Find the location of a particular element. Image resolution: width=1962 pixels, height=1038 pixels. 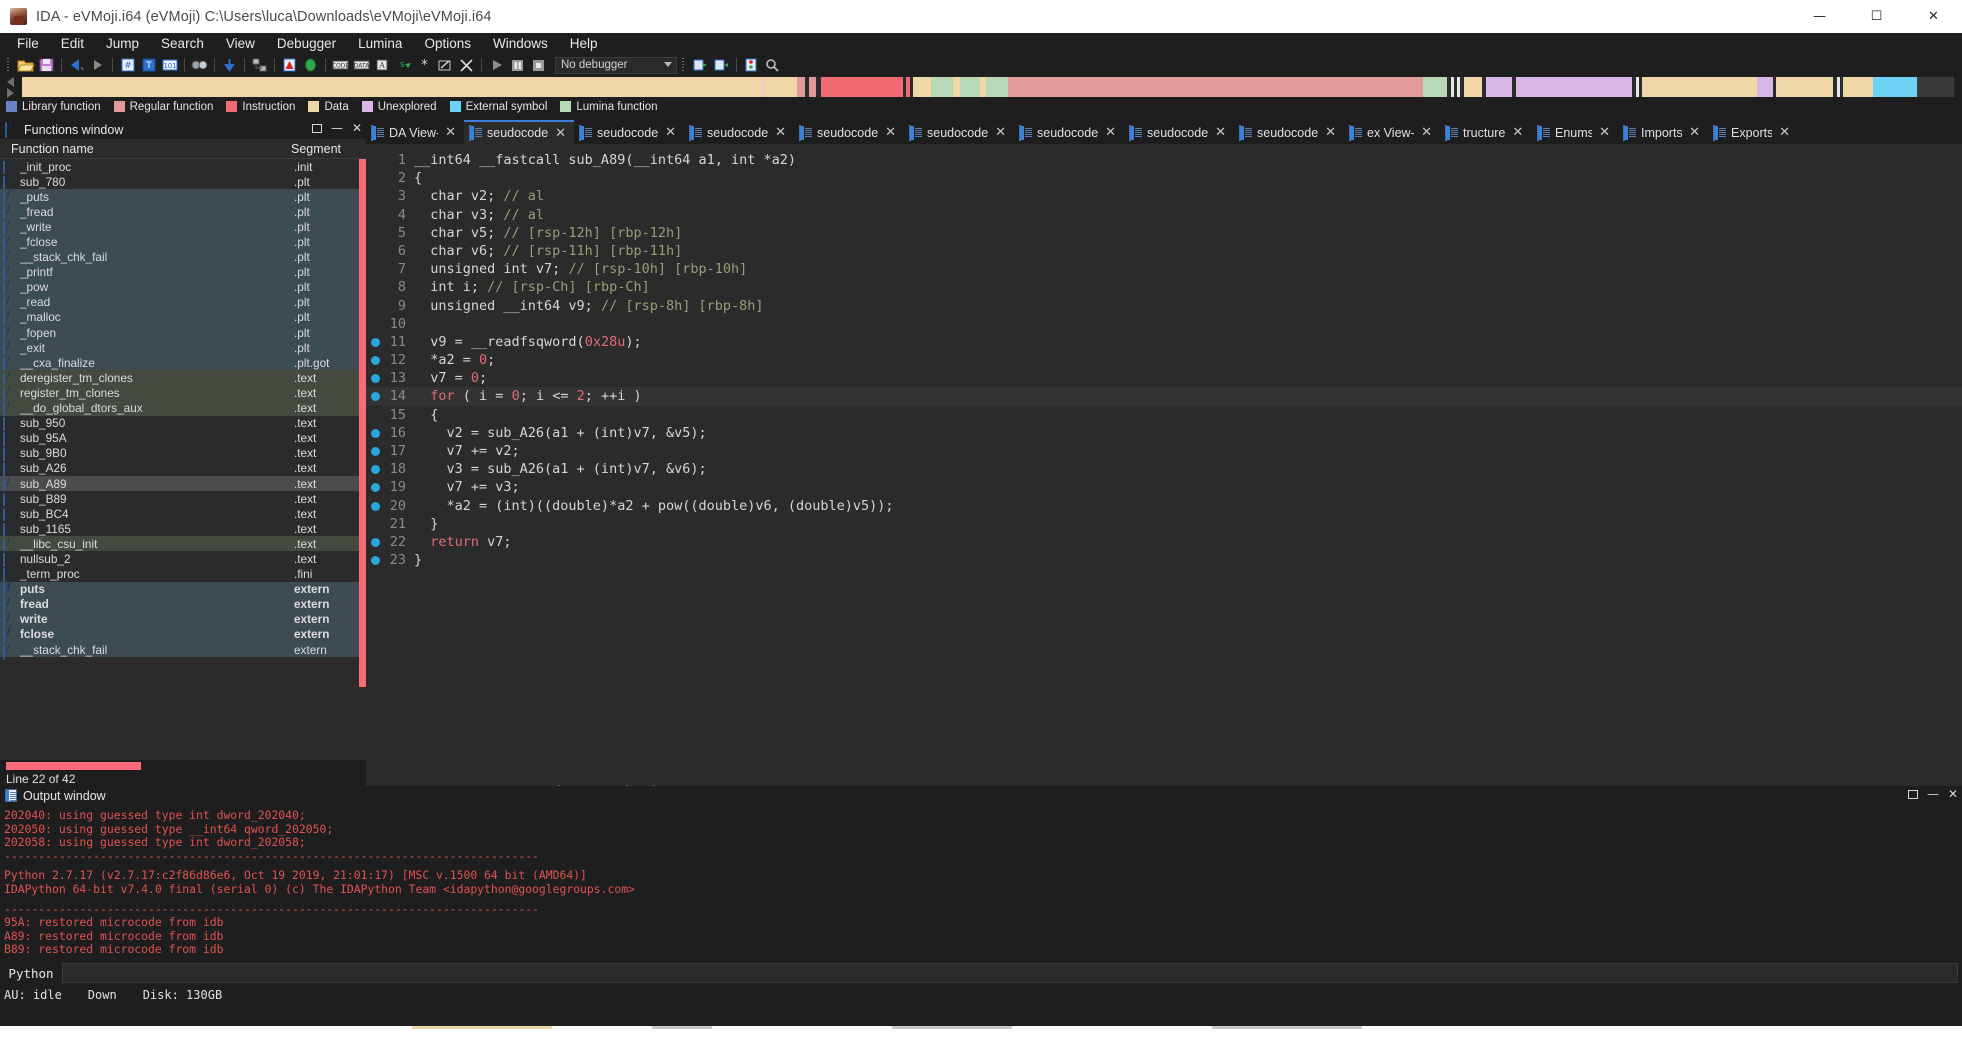

asterisk-icon: * is located at coordinates (424, 65).